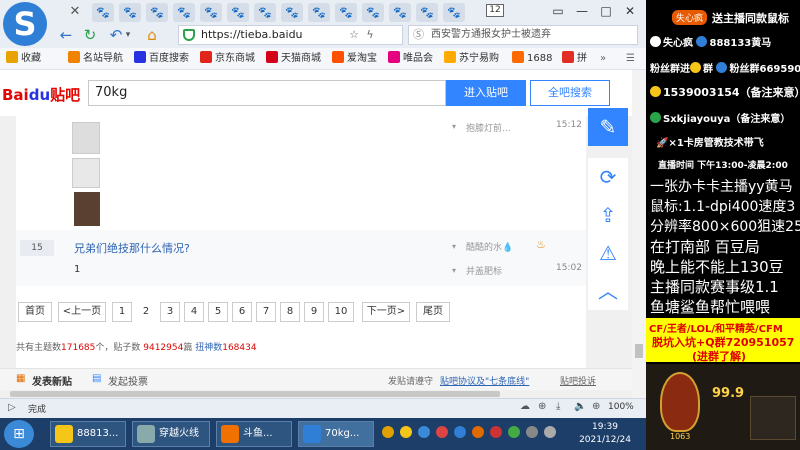 The height and width of the screenshot is (450, 800). Describe the element at coordinates (290, 312) in the screenshot. I see `page-number: 8` at that location.